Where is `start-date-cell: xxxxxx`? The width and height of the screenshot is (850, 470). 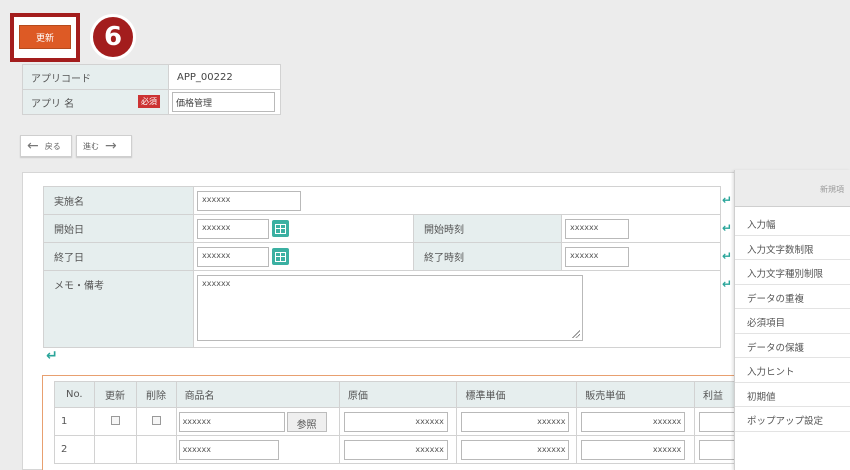 start-date-cell: xxxxxx is located at coordinates (303, 228).